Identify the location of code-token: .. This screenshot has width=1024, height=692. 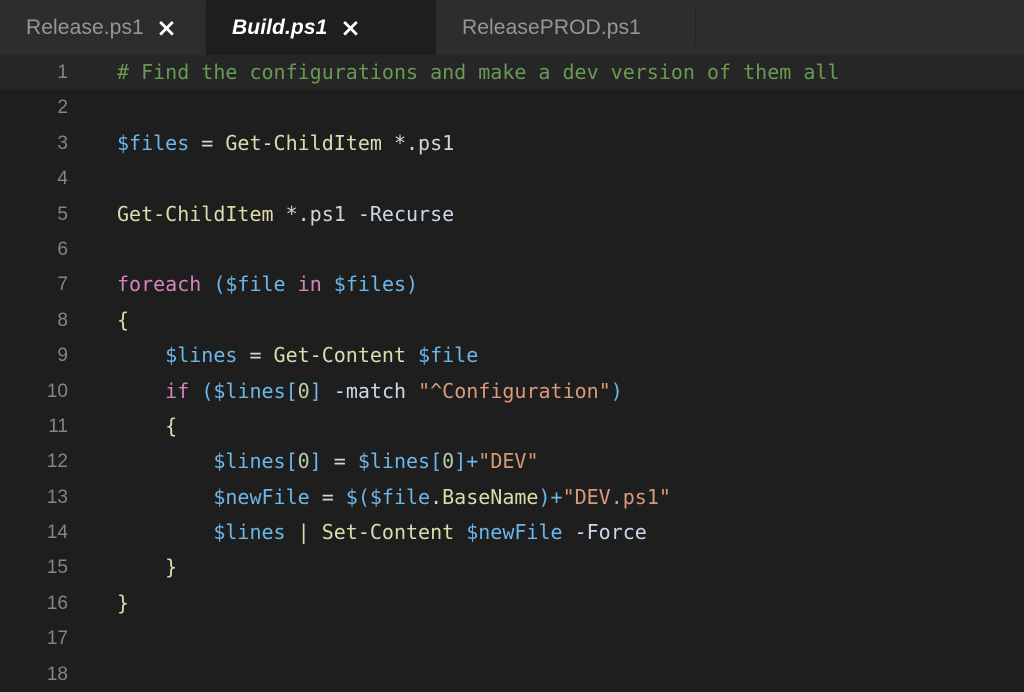
(436, 496).